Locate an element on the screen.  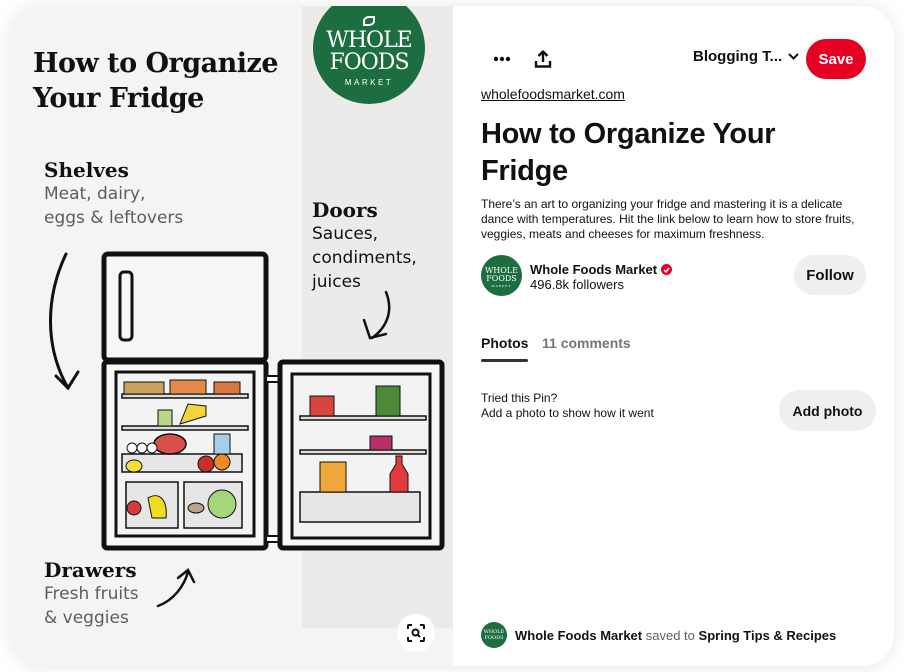
arrow-shelves-head-icon is located at coordinates (67, 380).